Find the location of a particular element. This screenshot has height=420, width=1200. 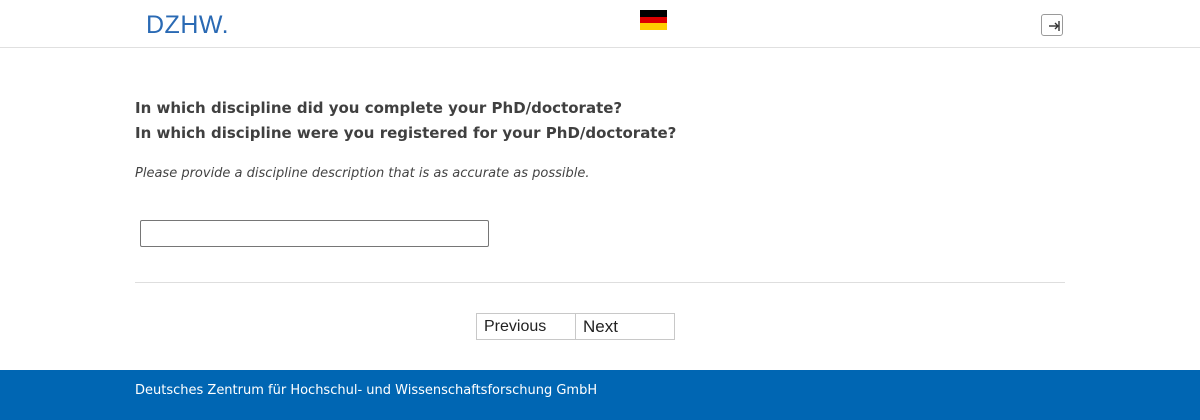

flag-stripe-black is located at coordinates (653, 13).